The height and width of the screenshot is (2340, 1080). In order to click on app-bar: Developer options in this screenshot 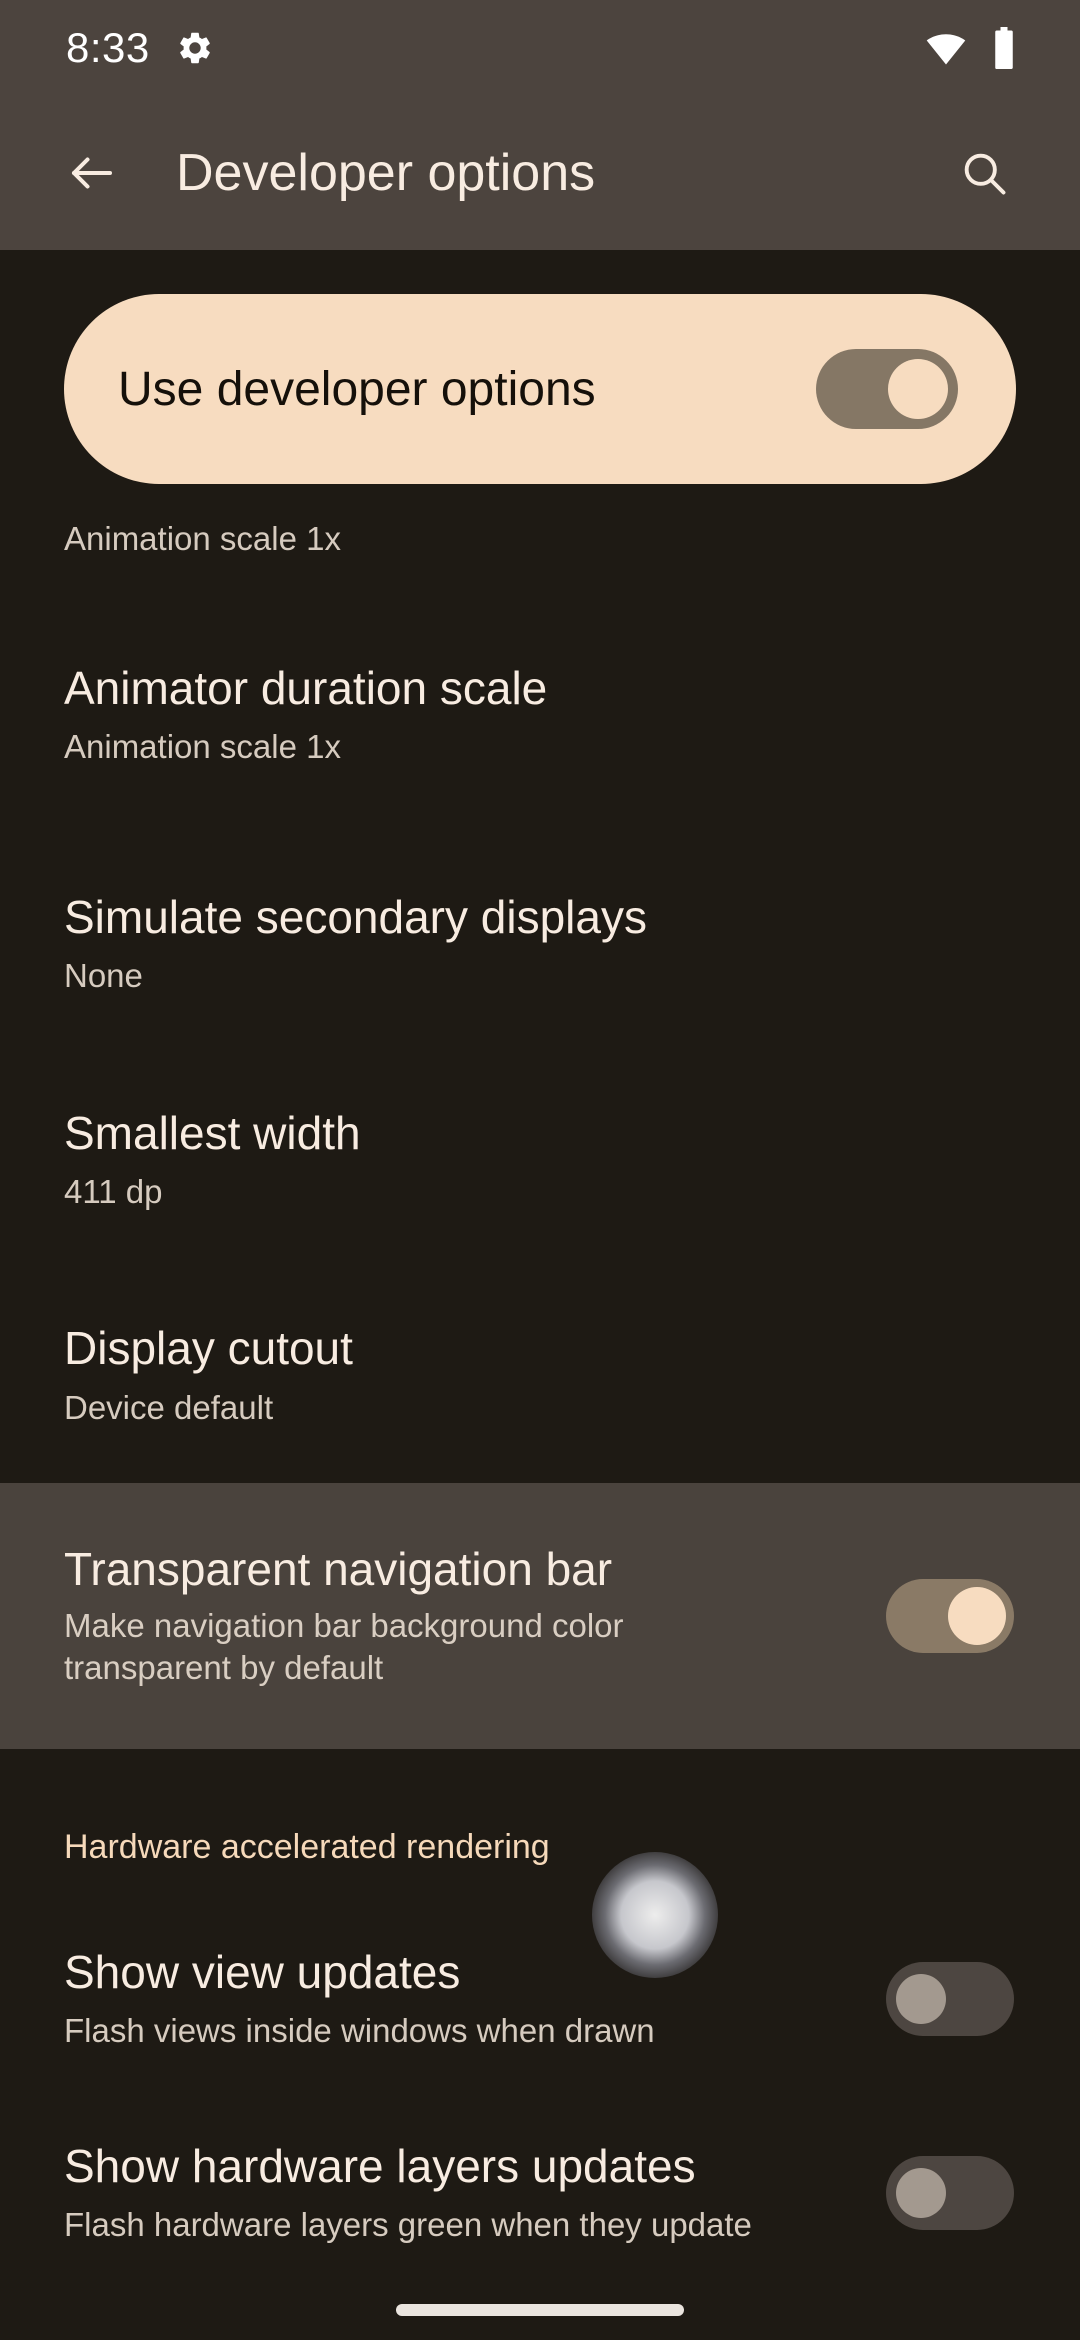, I will do `click(540, 173)`.